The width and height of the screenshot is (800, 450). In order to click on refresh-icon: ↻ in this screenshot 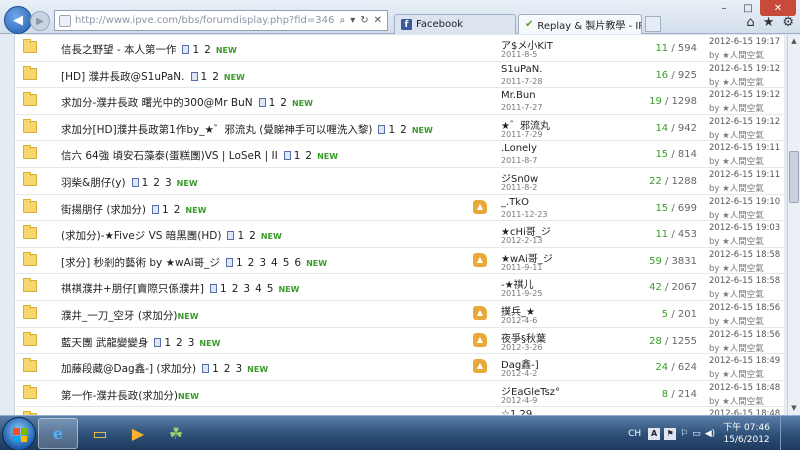, I will do `click(364, 20)`.